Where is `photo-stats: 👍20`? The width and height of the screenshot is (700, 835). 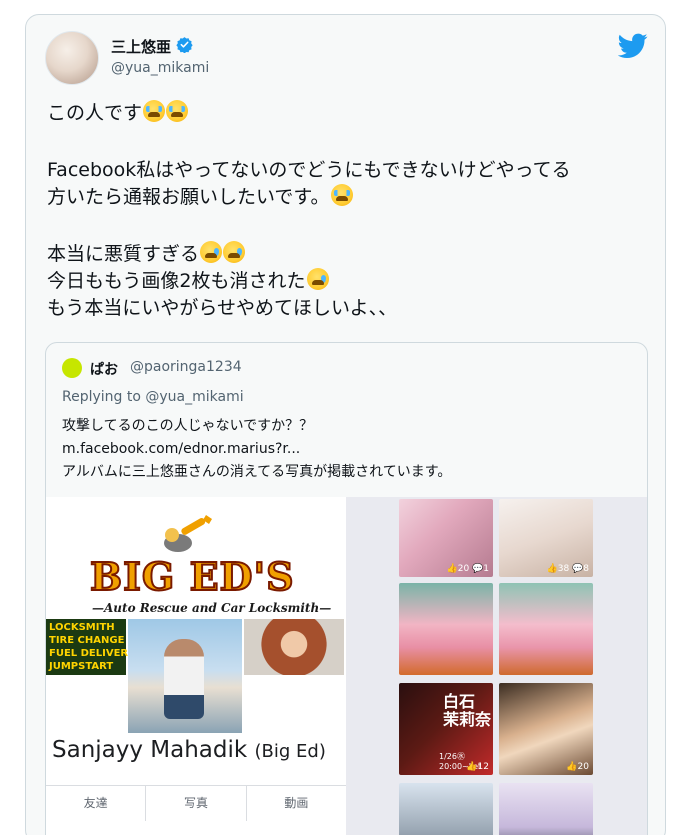
photo-stats: 👍20 is located at coordinates (577, 767).